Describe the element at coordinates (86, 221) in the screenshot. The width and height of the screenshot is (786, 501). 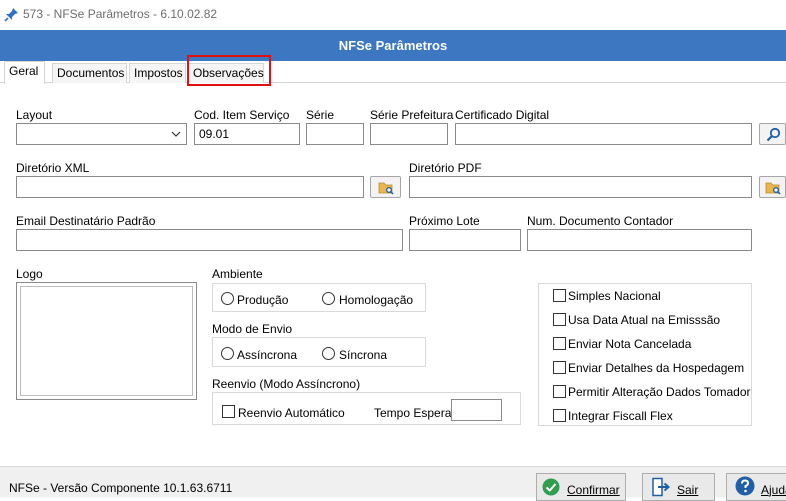
I see `email-label: Email Destinatário Padrão` at that location.